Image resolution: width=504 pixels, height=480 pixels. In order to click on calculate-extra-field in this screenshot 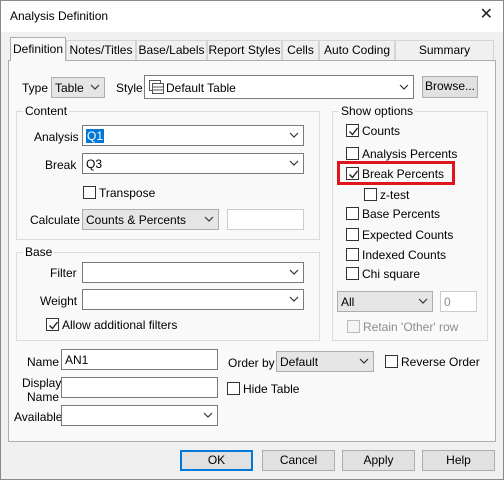, I will do `click(265, 219)`.